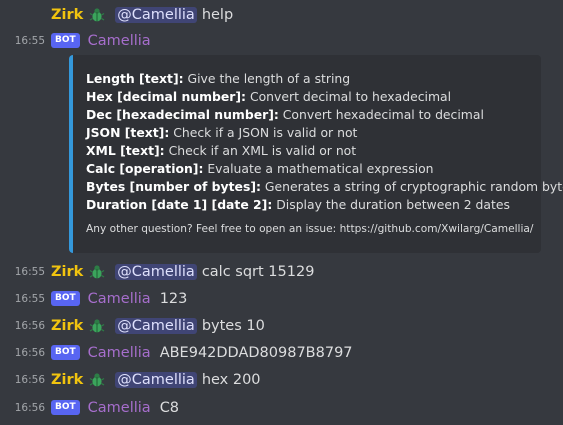  I want to click on command-name: JSON [text]:, so click(128, 132).